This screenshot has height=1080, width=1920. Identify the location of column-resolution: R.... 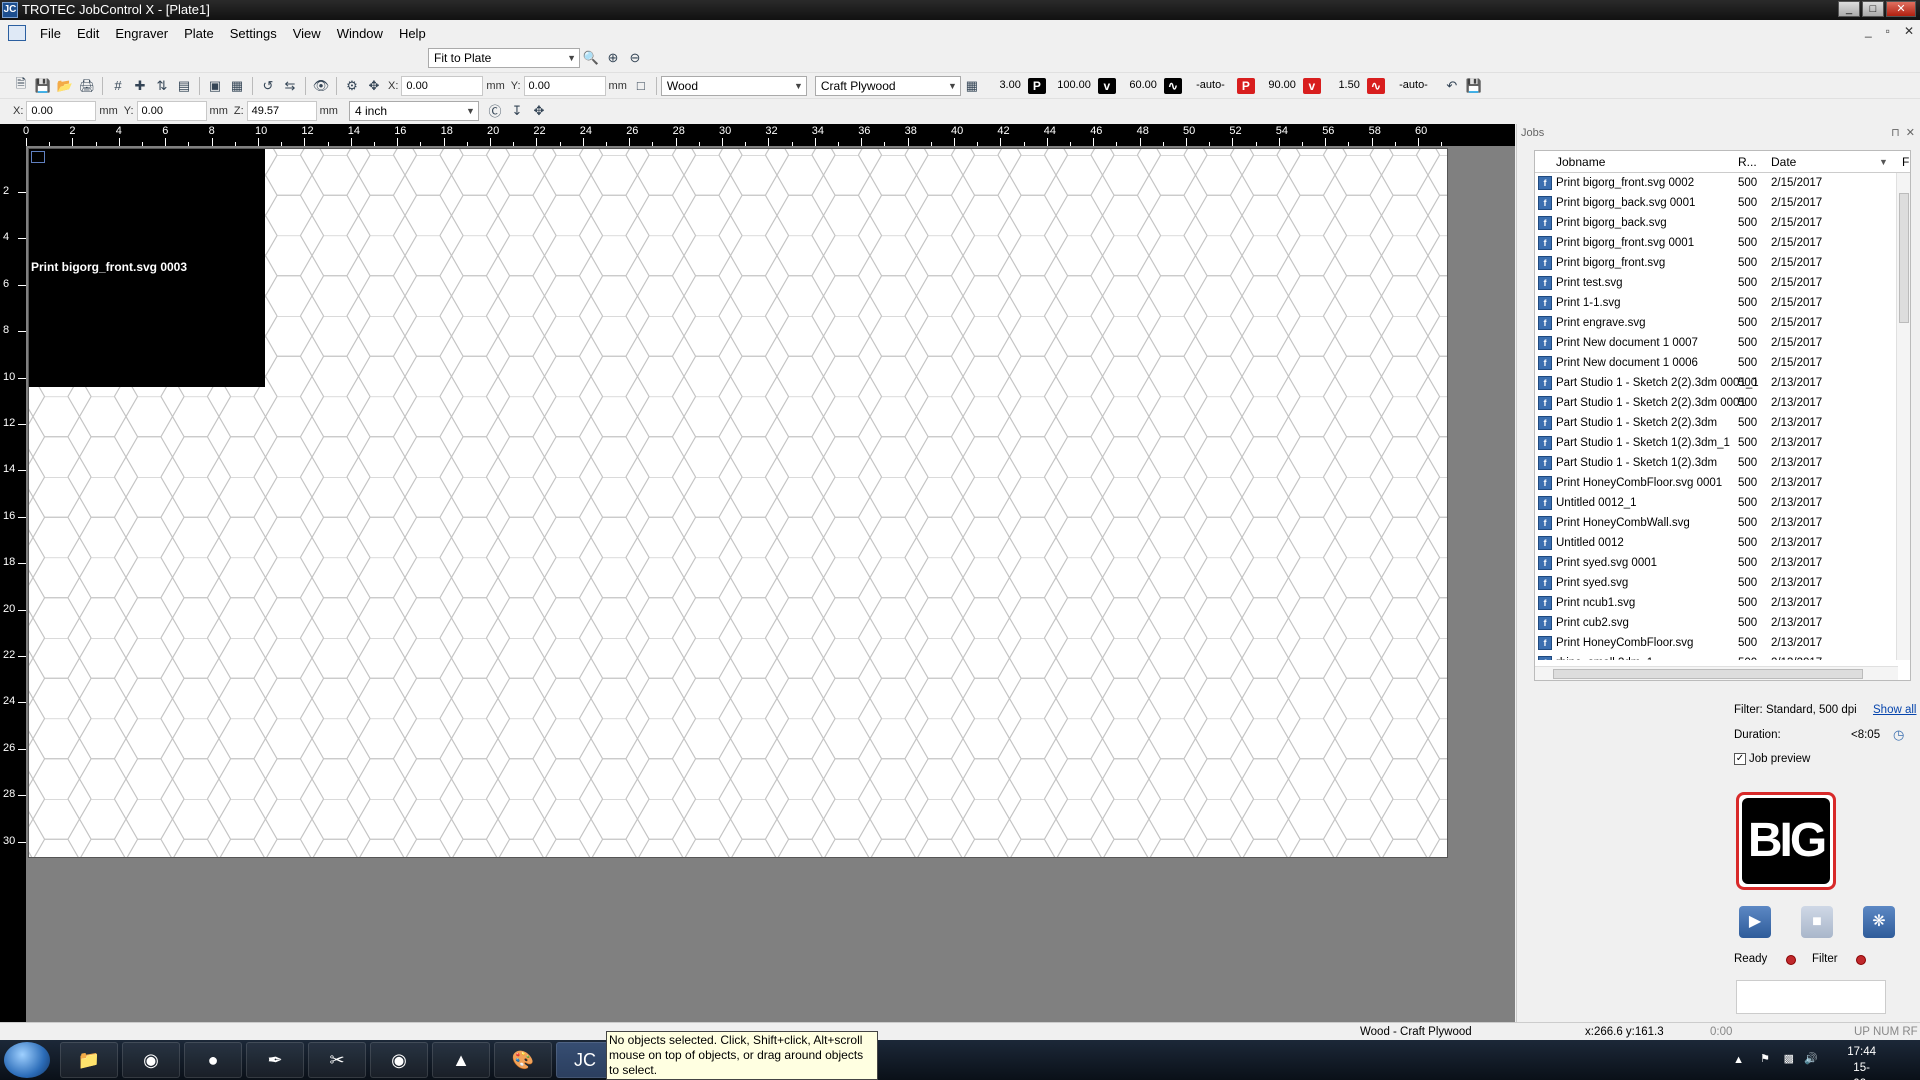
(1747, 162).